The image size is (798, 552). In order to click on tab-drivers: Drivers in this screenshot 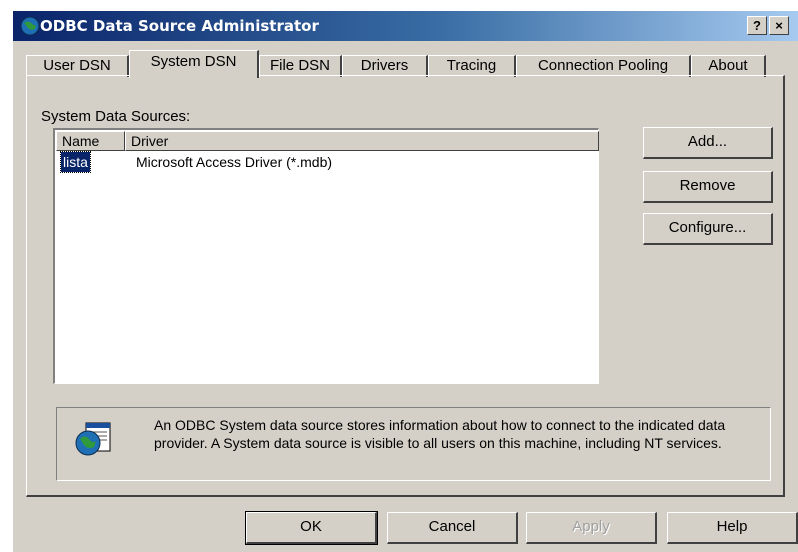, I will do `click(385, 66)`.